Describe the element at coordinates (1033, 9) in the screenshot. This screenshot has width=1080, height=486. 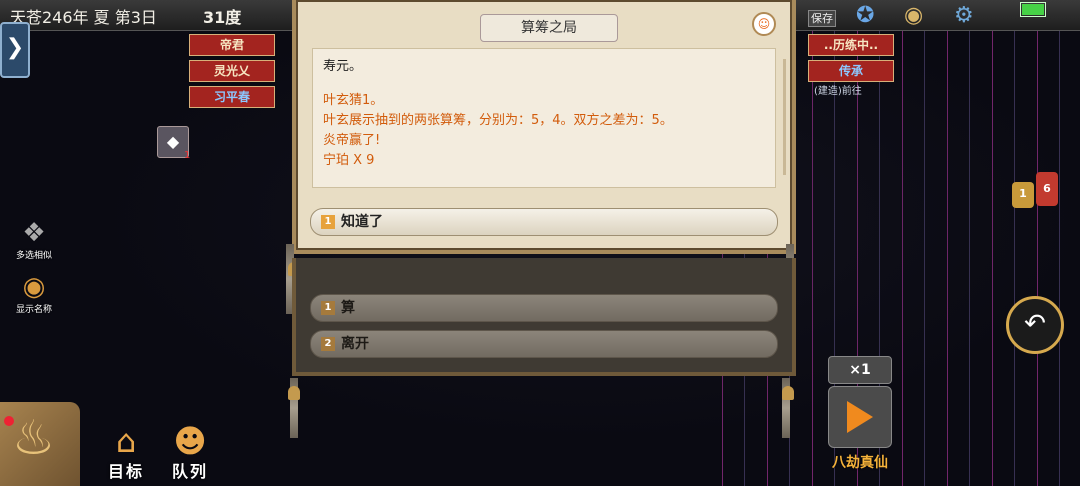
I see `battery-icon` at that location.